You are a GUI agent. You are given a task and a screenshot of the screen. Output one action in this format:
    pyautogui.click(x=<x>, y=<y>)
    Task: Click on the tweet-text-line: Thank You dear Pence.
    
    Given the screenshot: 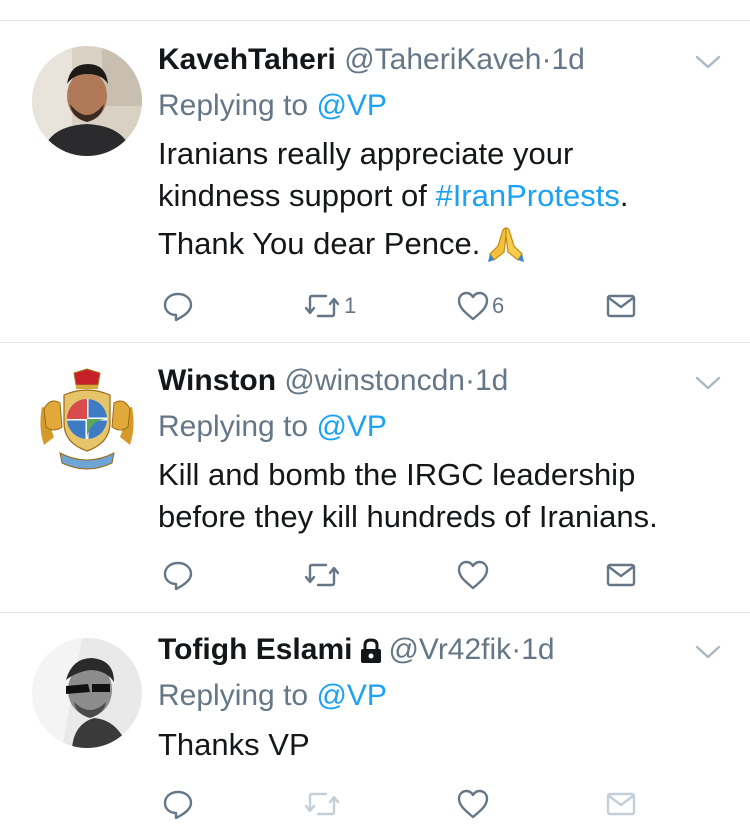 What is the action you would take?
    pyautogui.click(x=443, y=244)
    